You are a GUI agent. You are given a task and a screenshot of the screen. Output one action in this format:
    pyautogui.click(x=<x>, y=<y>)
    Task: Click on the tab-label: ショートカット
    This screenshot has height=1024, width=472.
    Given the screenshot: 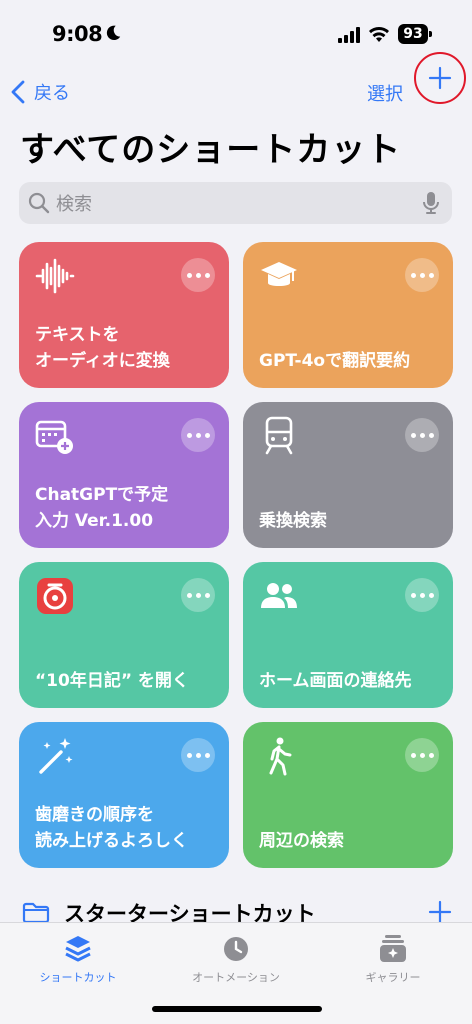 What is the action you would take?
    pyautogui.click(x=78, y=977)
    